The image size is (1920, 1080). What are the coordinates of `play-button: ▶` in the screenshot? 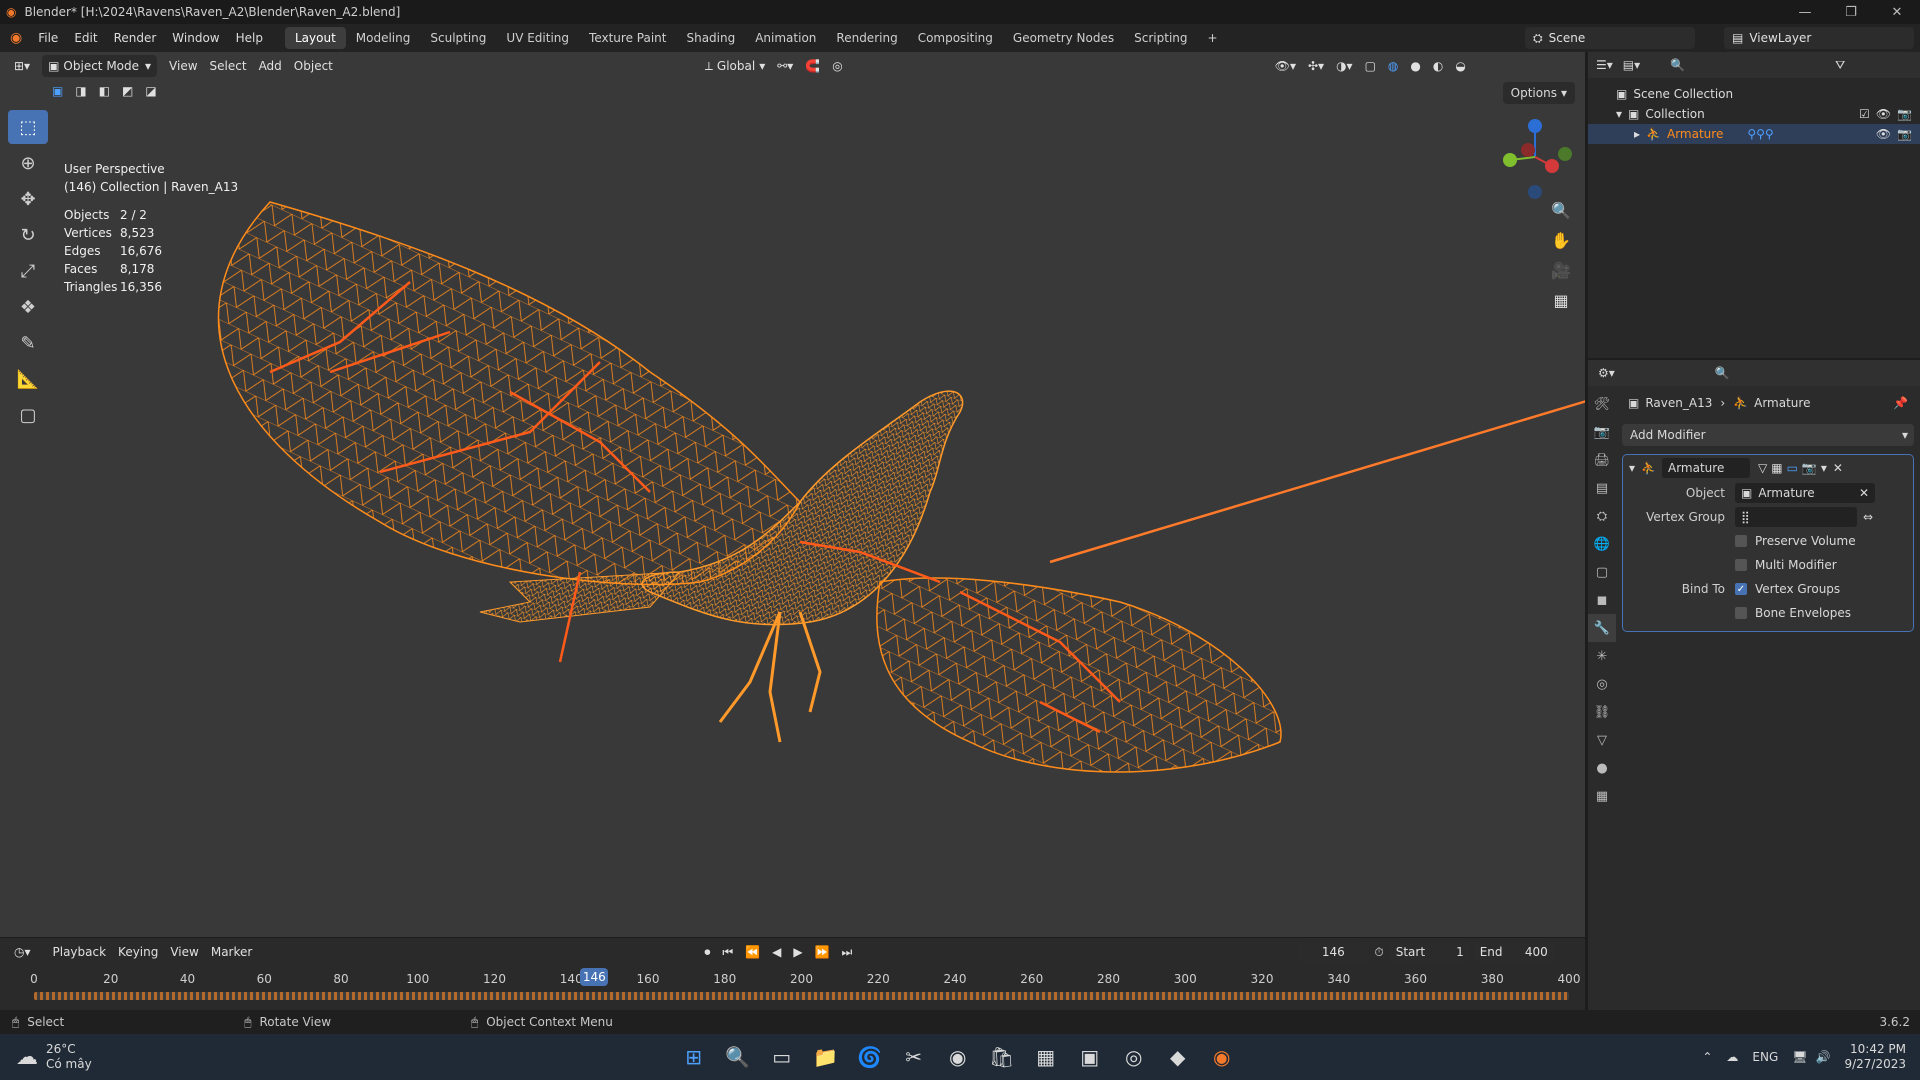 It's located at (797, 952).